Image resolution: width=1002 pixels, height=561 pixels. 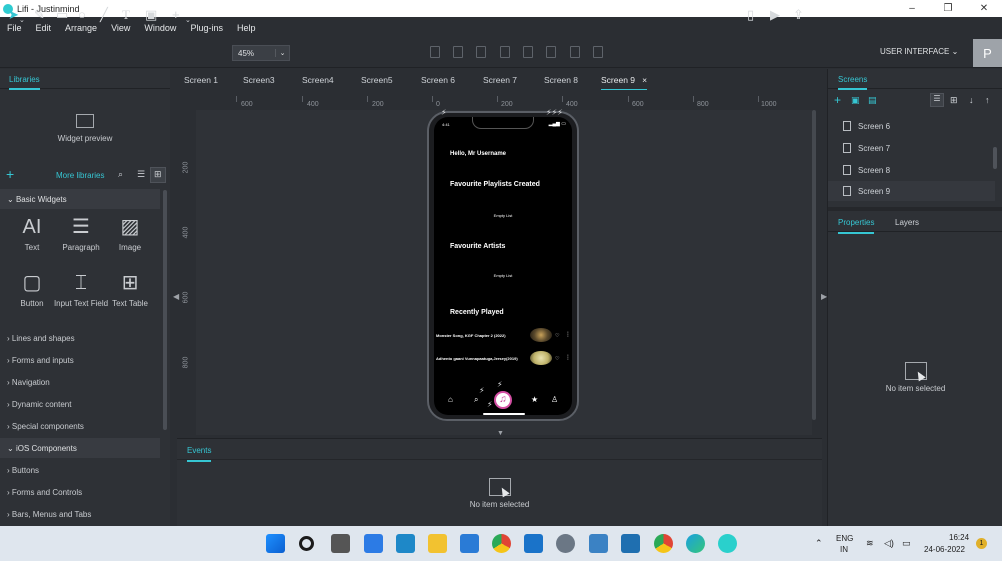 What do you see at coordinates (373, 543) in the screenshot?
I see `widgets-icon` at bounding box center [373, 543].